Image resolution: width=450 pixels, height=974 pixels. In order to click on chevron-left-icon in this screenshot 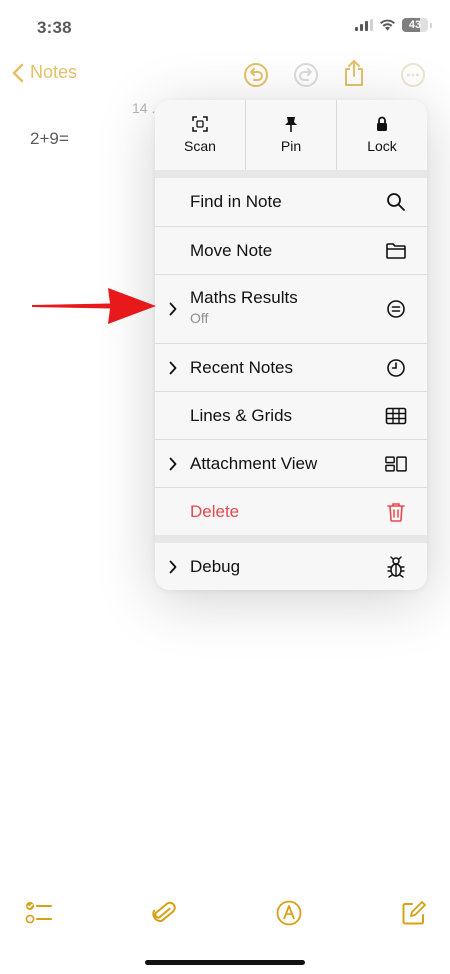, I will do `click(18, 72)`.